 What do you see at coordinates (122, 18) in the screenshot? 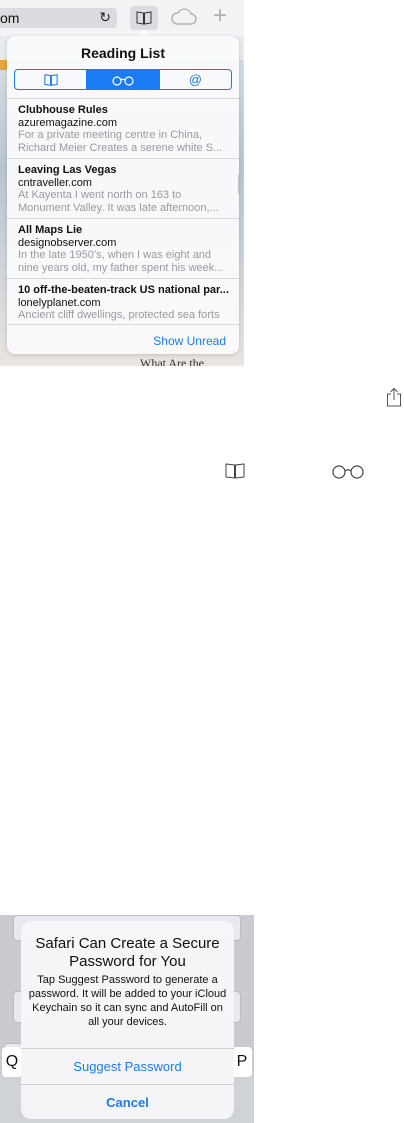
I see `browser-toolbar: om ↻ +` at bounding box center [122, 18].